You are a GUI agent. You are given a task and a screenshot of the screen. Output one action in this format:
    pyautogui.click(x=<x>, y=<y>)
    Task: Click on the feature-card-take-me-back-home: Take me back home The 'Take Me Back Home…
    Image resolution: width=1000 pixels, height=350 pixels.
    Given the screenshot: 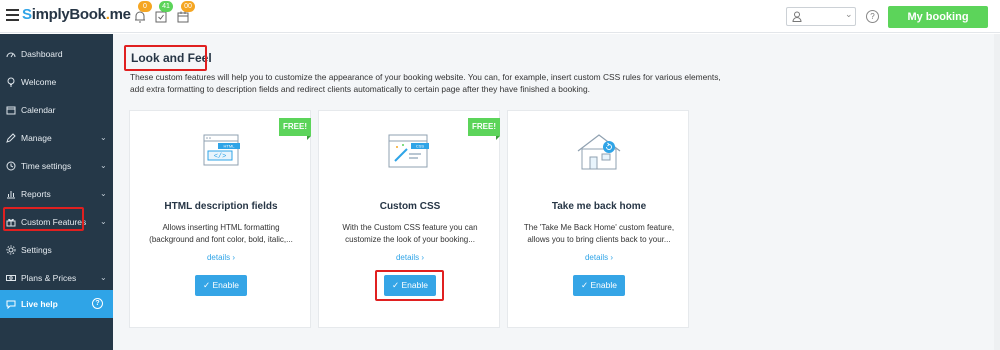 What is the action you would take?
    pyautogui.click(x=598, y=219)
    